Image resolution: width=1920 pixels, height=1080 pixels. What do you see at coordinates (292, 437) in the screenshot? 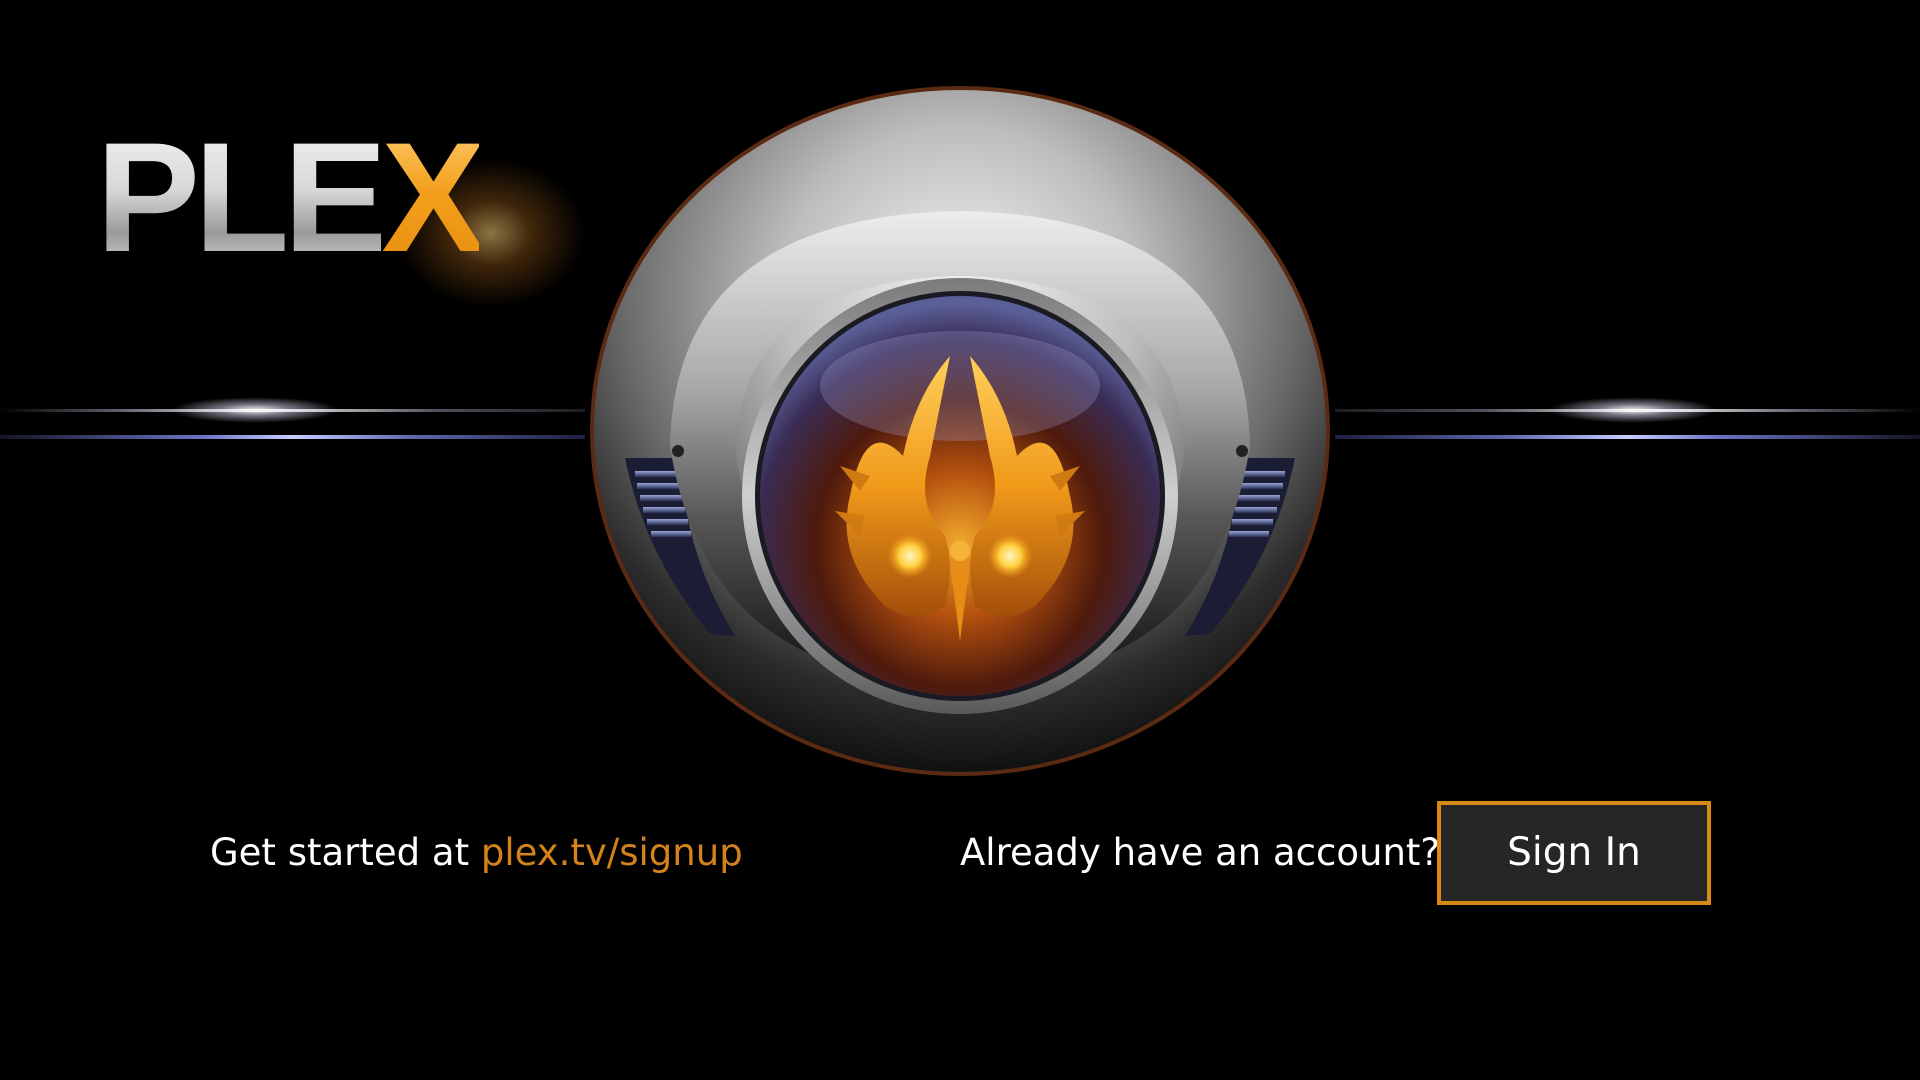
I see `horizon-beam-left-blue` at bounding box center [292, 437].